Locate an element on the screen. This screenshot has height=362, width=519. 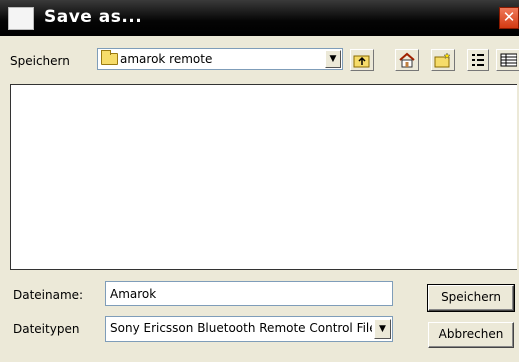
up-folder-icon is located at coordinates (361, 61).